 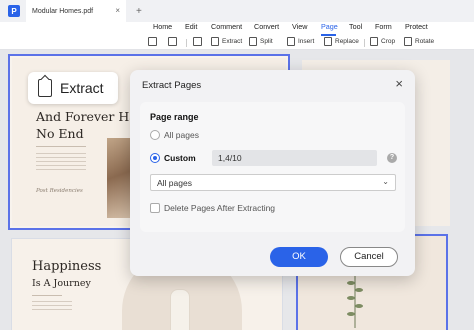 I want to click on page-3-title: Happiness, so click(x=67, y=266).